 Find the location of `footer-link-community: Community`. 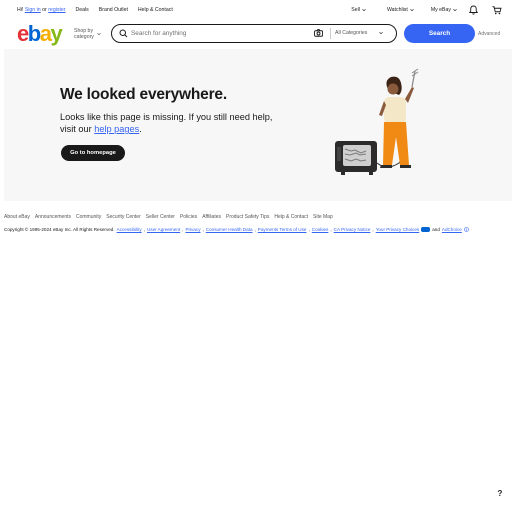

footer-link-community: Community is located at coordinates (88, 217).